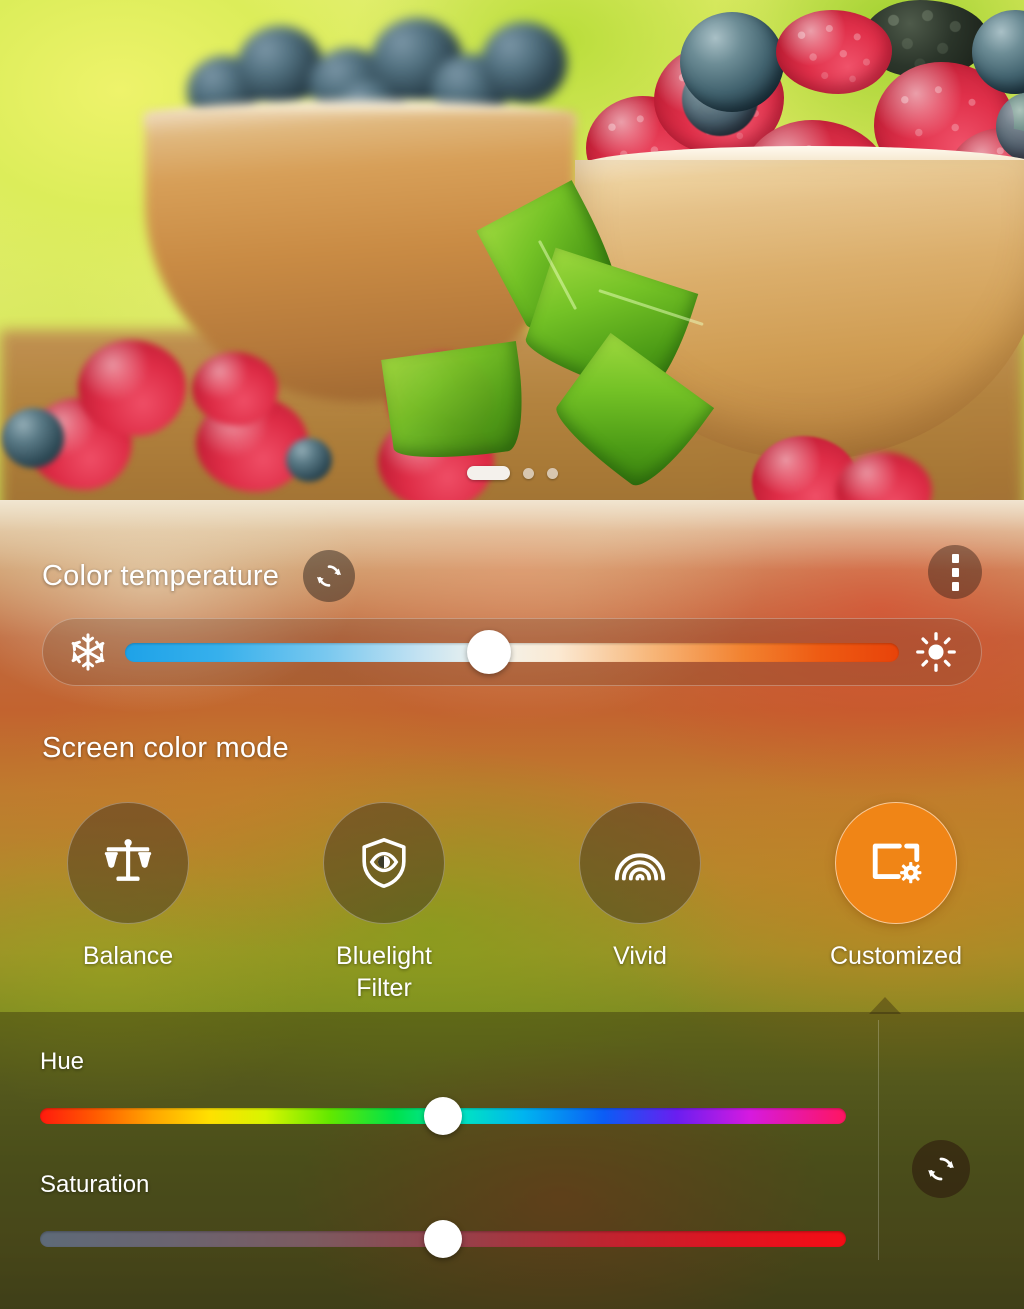  I want to click on mode-option-vivid: Vivid, so click(640, 903).